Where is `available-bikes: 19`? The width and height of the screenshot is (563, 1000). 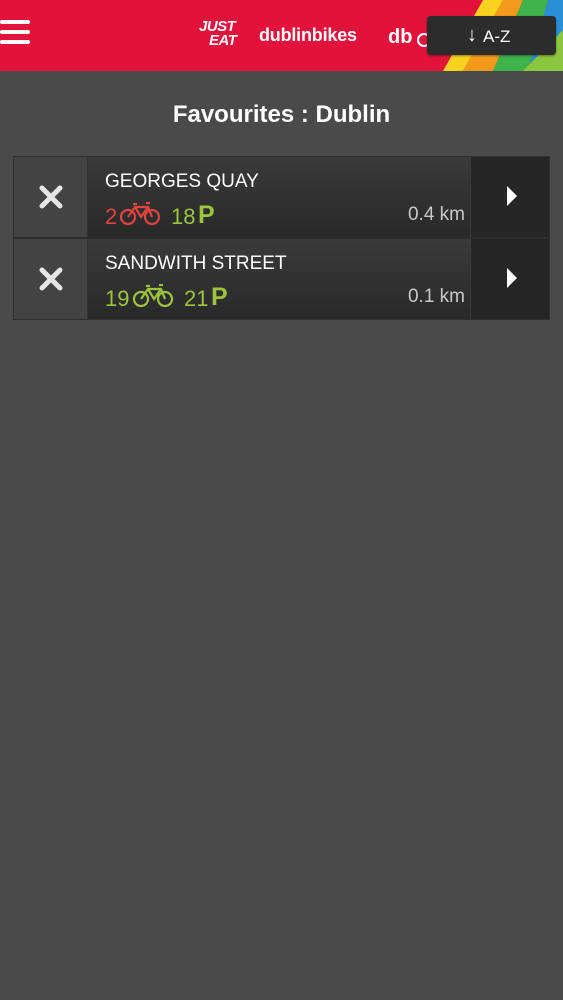 available-bikes: 19 is located at coordinates (117, 298).